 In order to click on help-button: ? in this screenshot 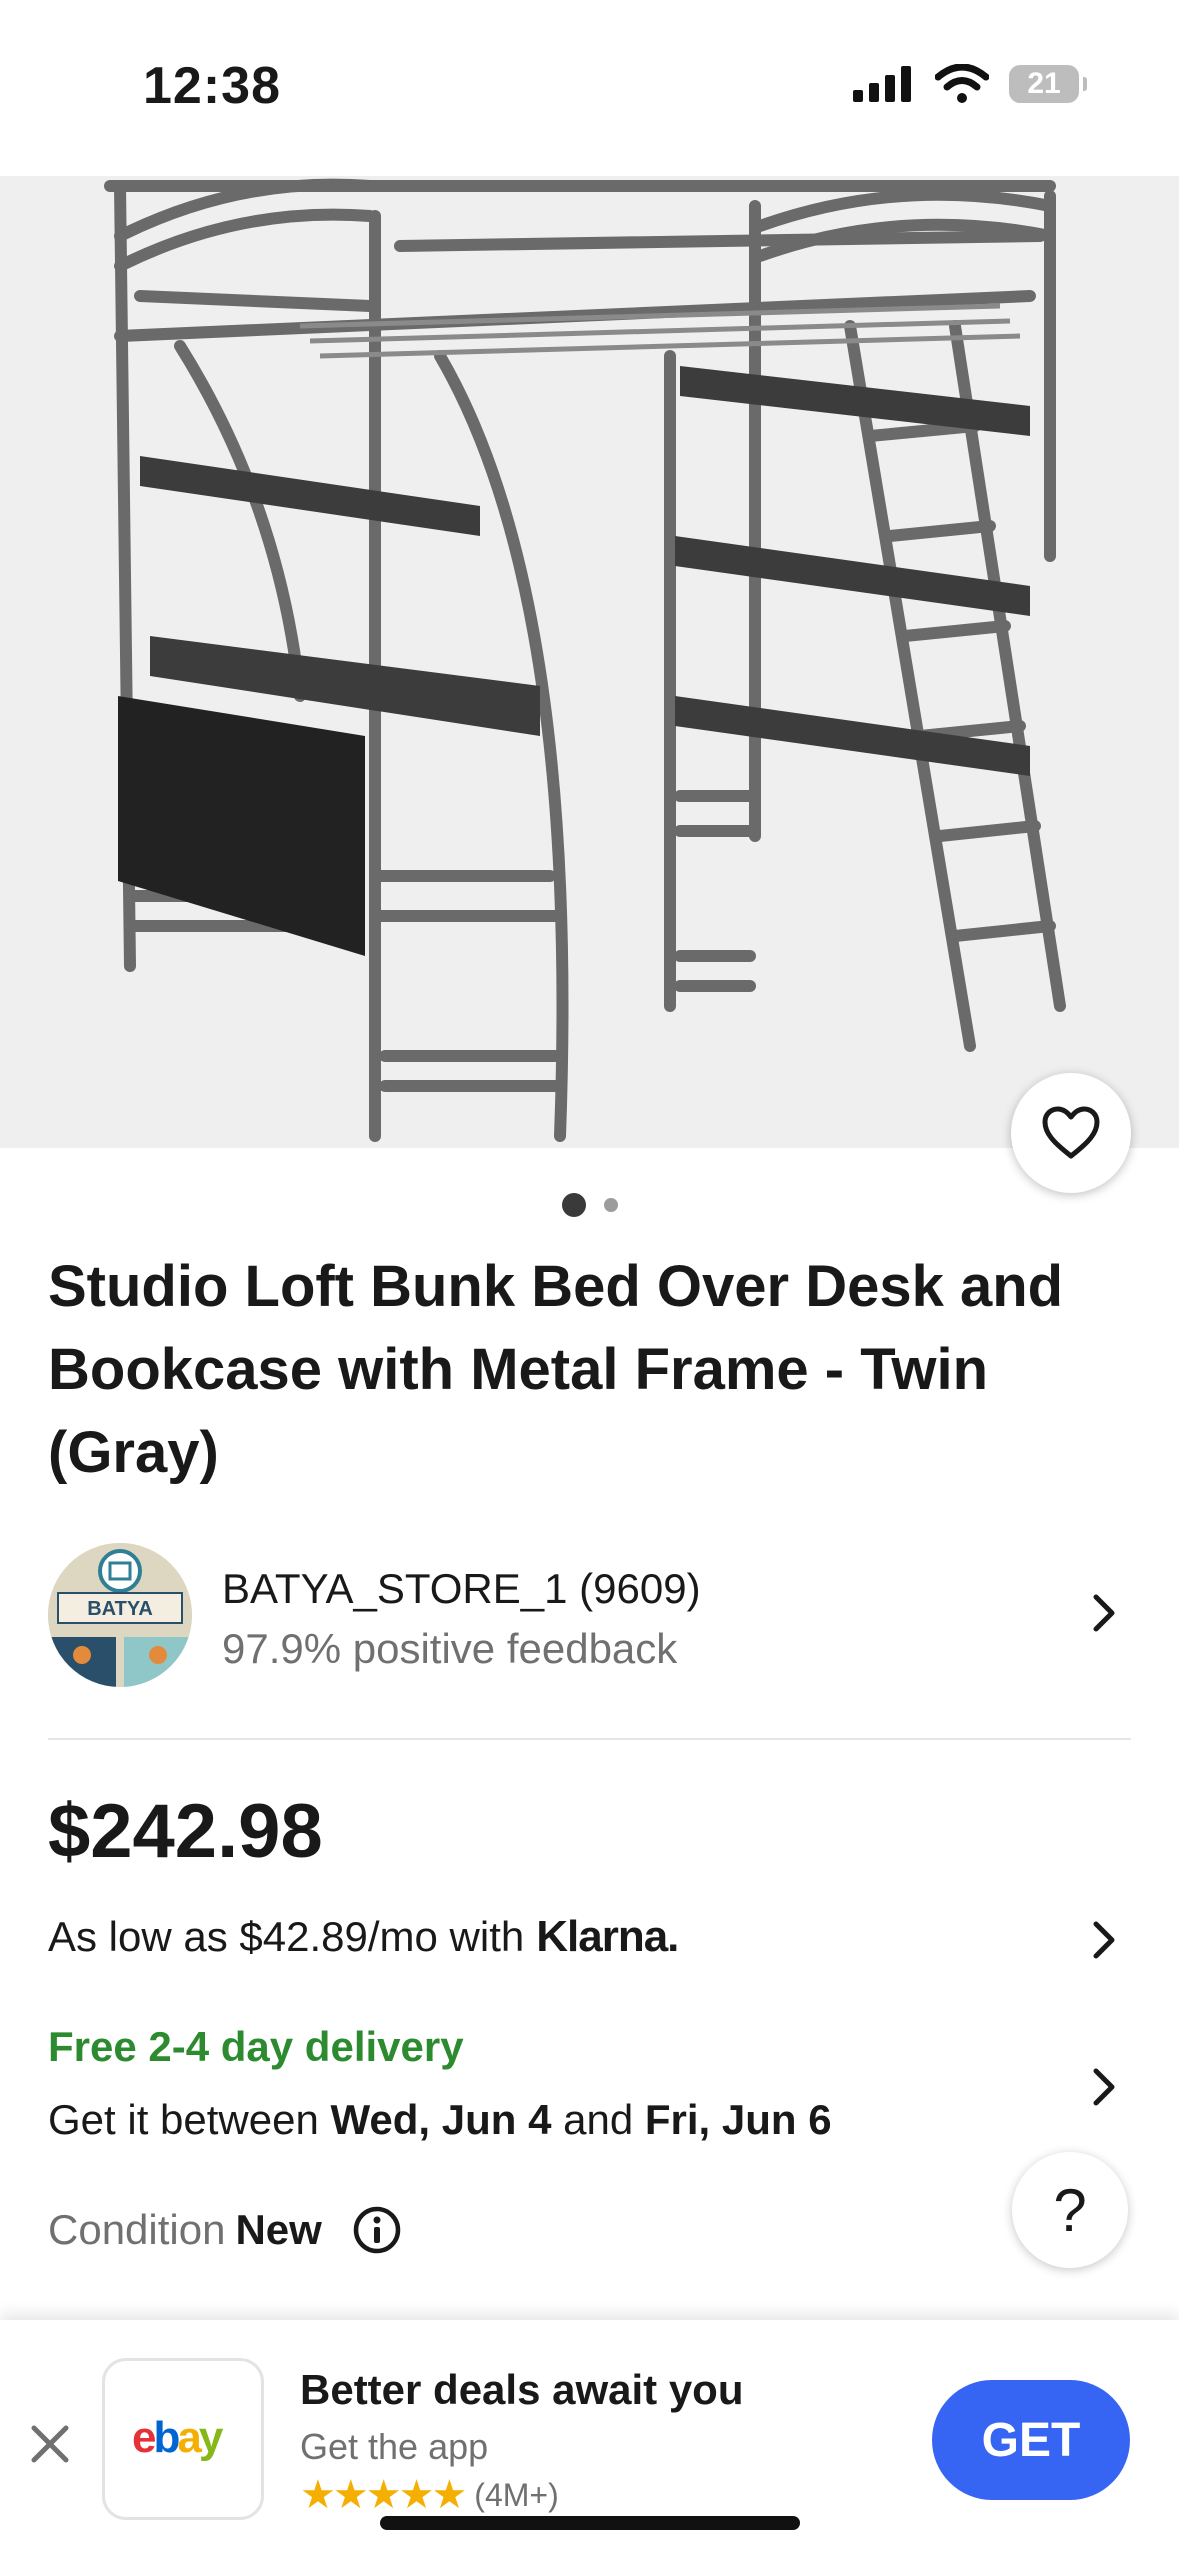, I will do `click(1070, 2210)`.